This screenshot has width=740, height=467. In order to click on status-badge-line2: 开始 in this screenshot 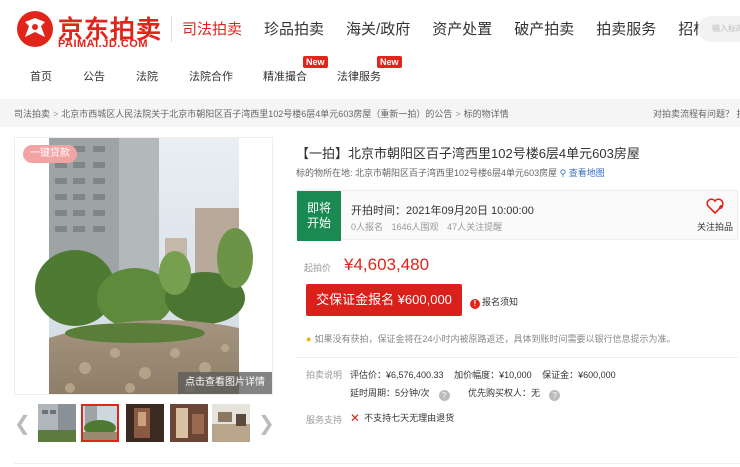, I will do `click(318, 223)`.